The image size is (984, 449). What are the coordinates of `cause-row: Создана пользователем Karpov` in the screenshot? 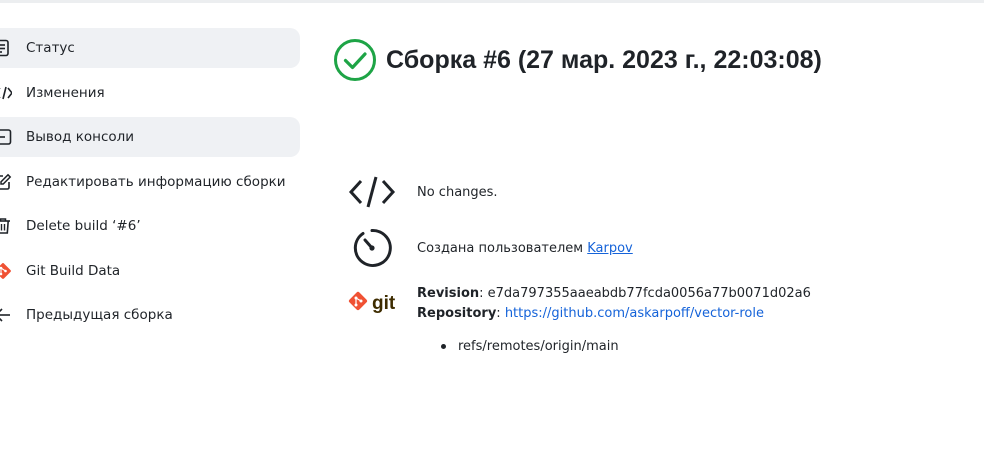 It's located at (490, 248).